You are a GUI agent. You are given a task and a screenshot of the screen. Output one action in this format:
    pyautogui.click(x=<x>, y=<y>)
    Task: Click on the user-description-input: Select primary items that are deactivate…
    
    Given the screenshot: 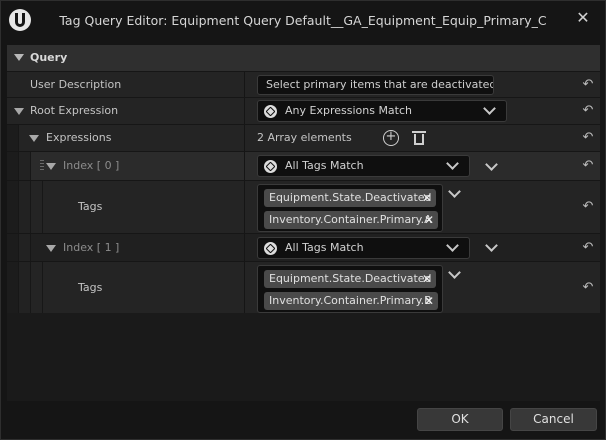 What is the action you would take?
    pyautogui.click(x=375, y=84)
    